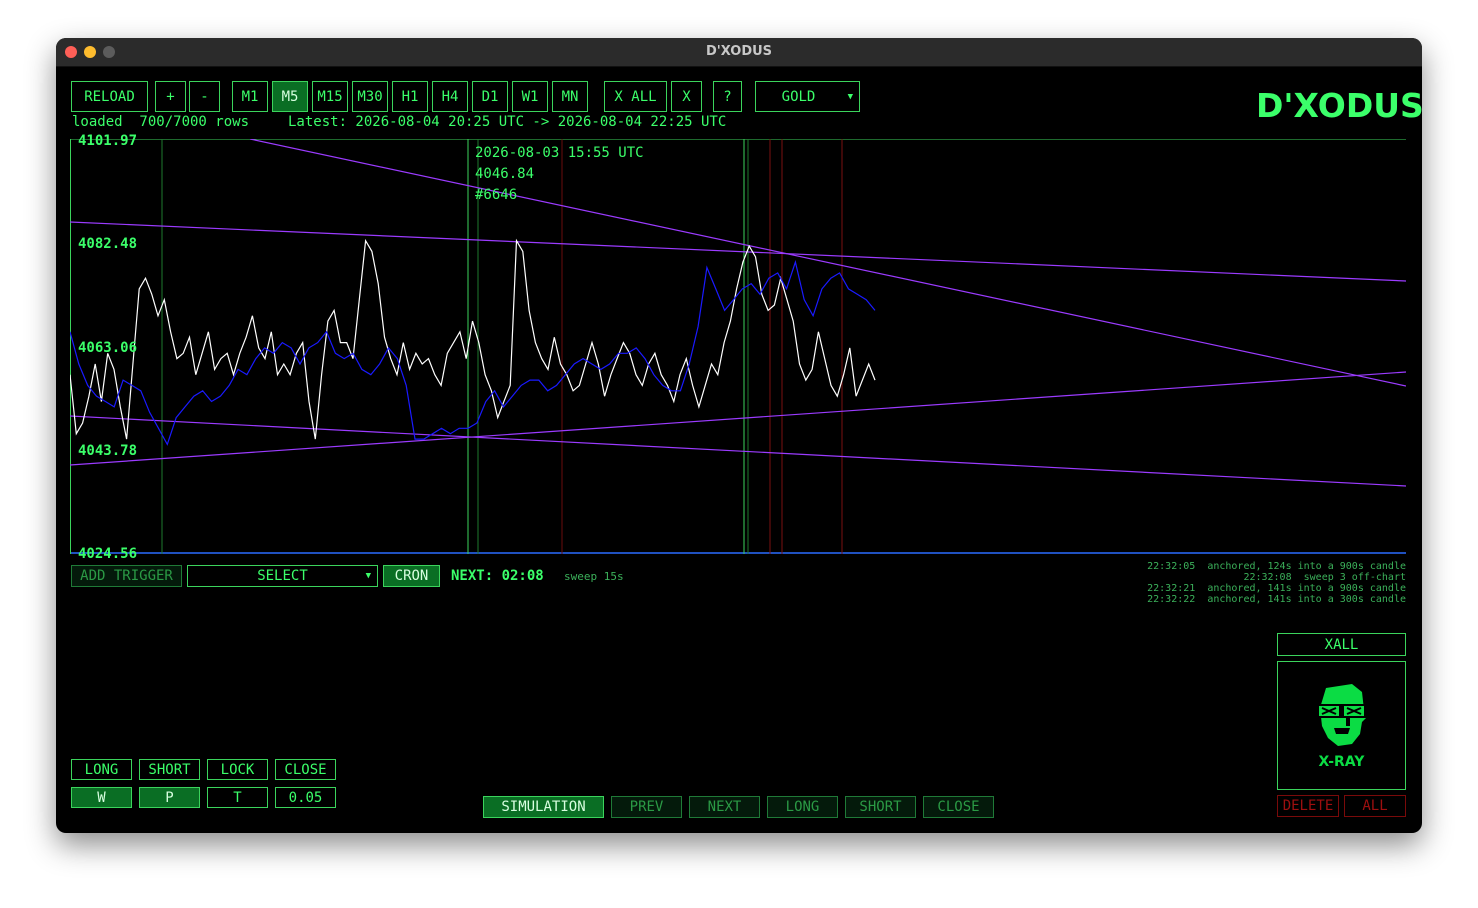  What do you see at coordinates (305, 769) in the screenshot?
I see `close-position-button: CLOSE` at bounding box center [305, 769].